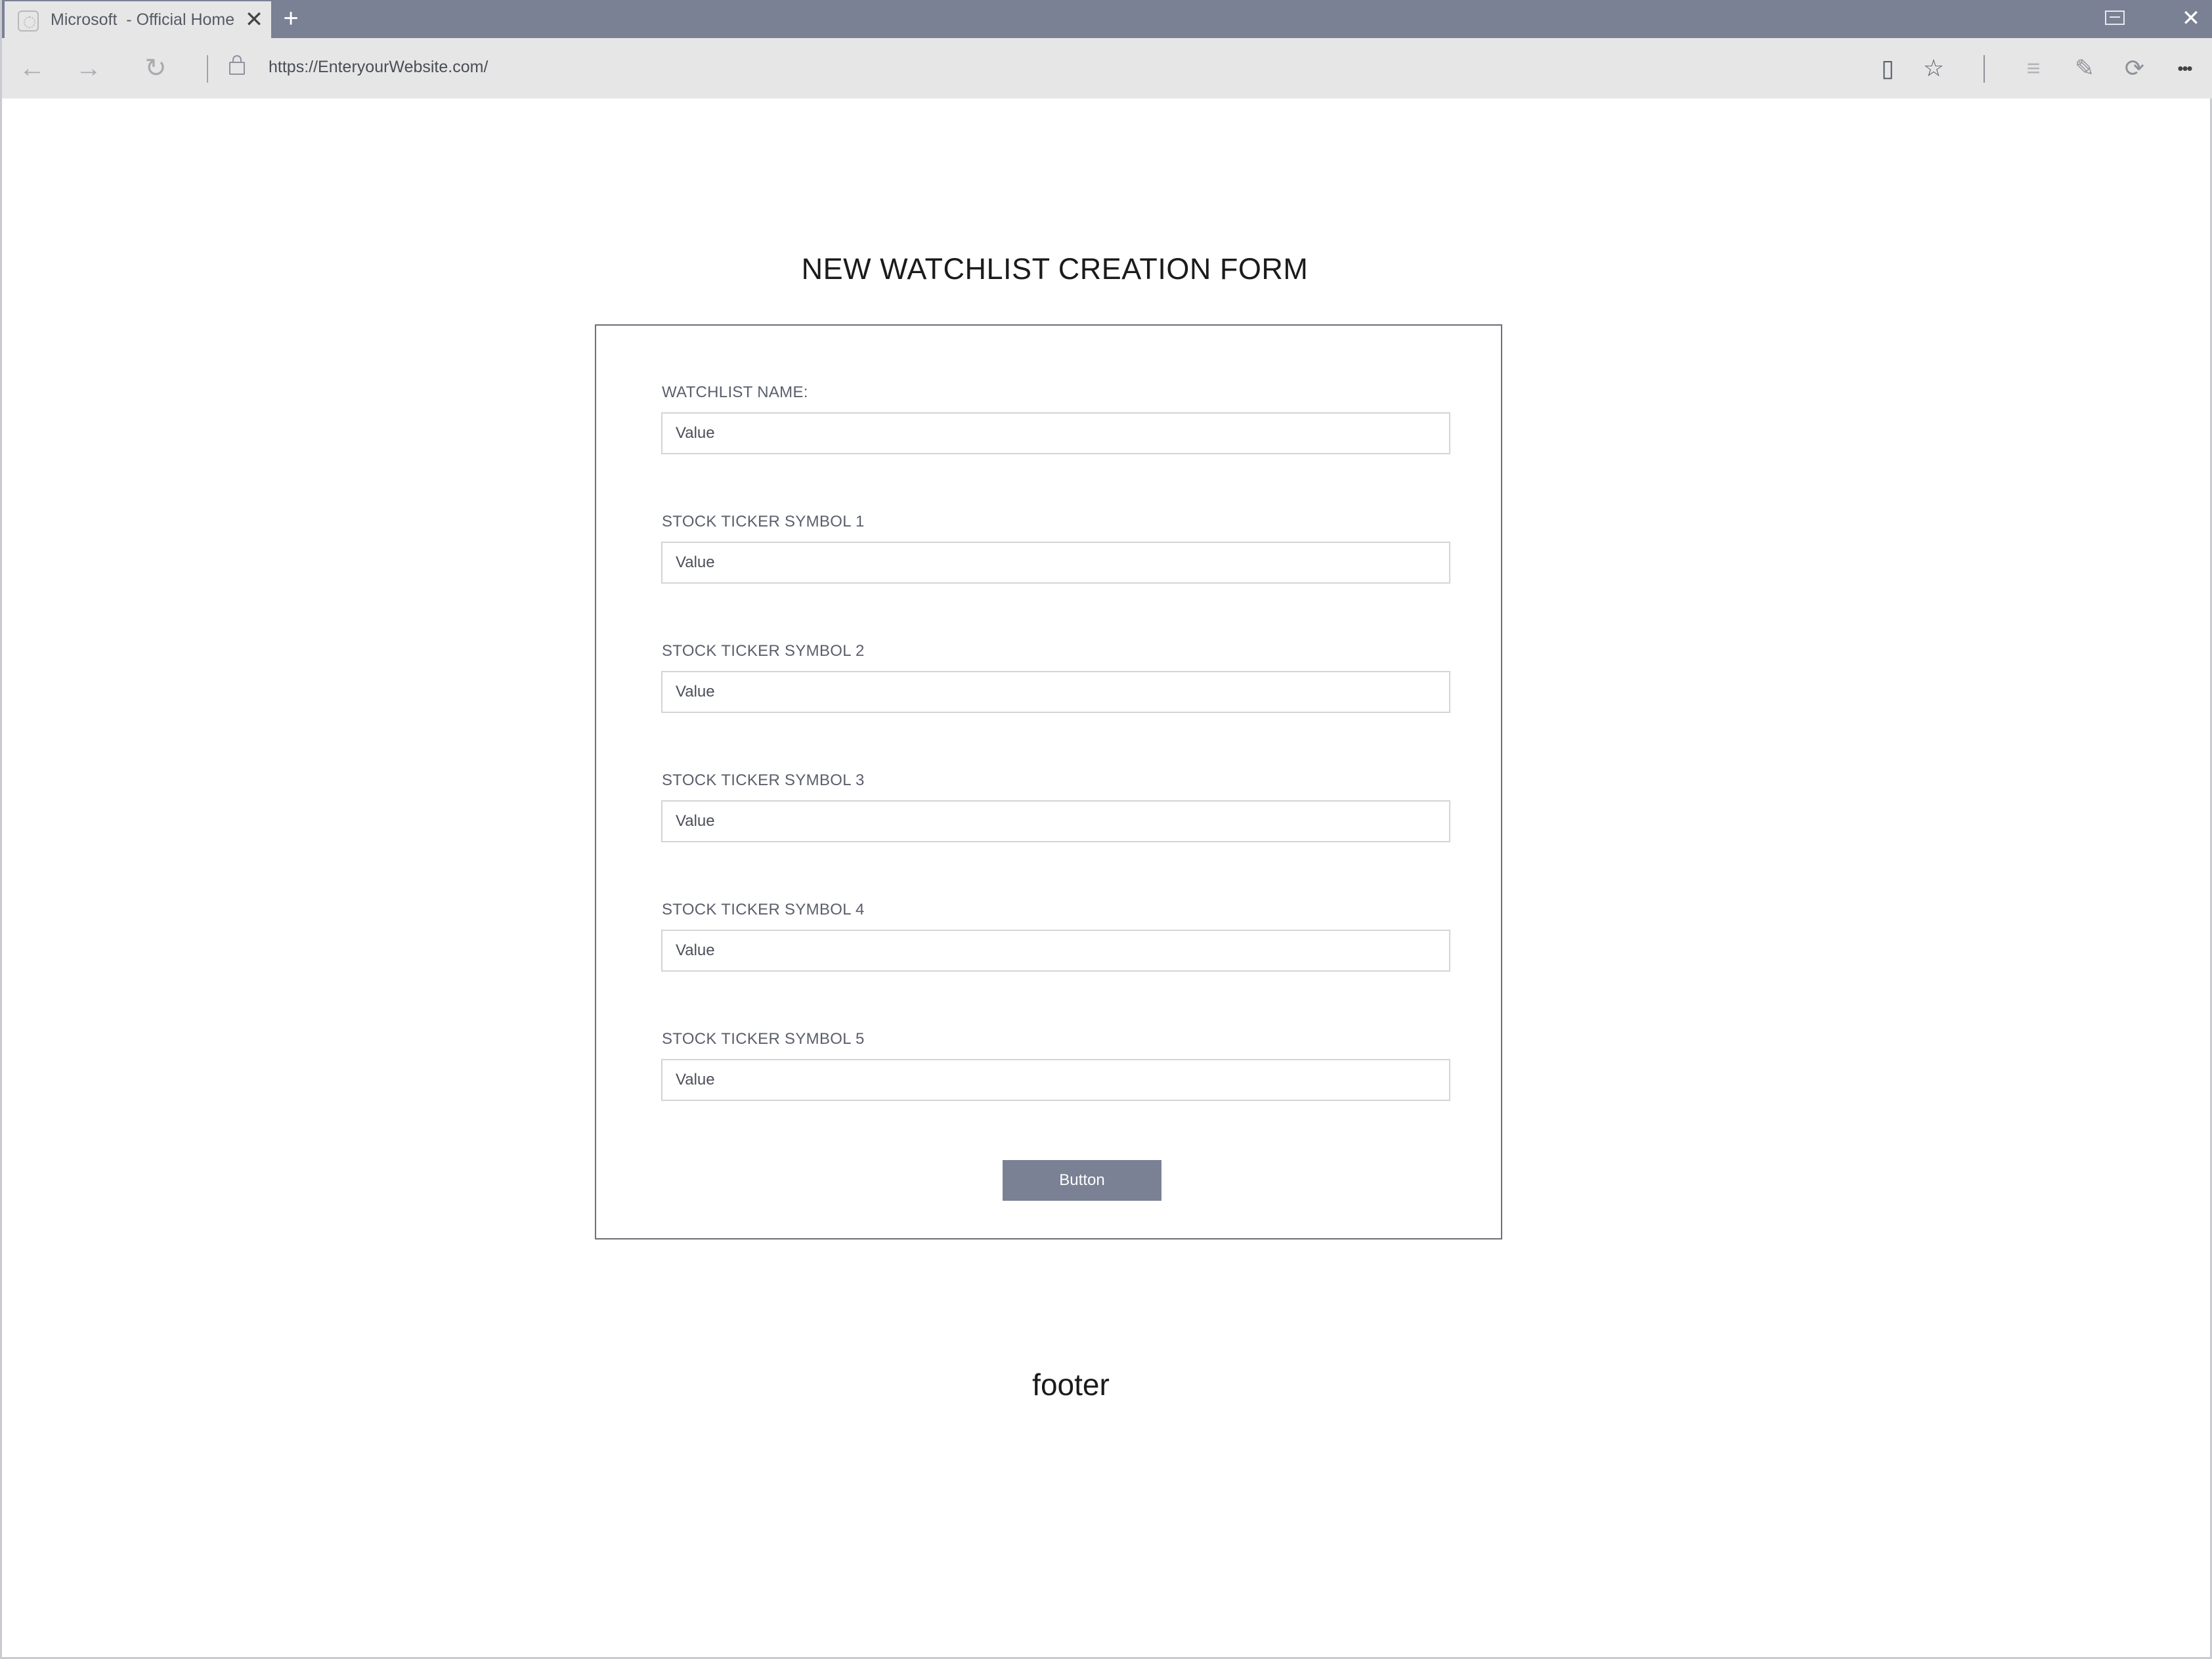  What do you see at coordinates (32, 68) in the screenshot?
I see `back-arrow-icon: ←` at bounding box center [32, 68].